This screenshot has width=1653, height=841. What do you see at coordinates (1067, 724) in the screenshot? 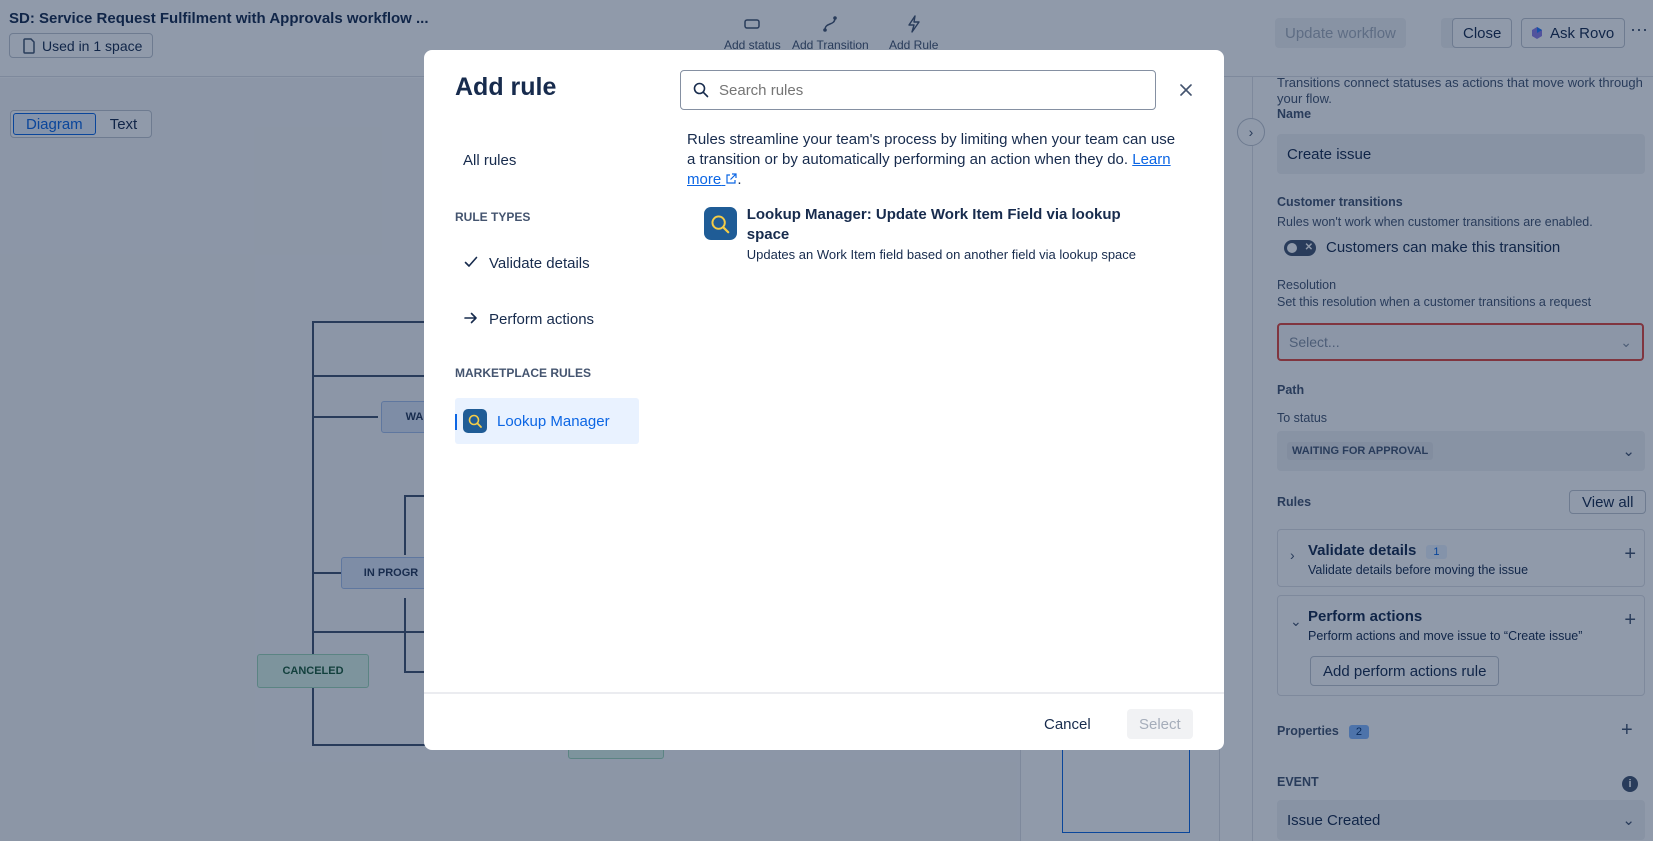
I see `cancel-button: Cancel` at bounding box center [1067, 724].